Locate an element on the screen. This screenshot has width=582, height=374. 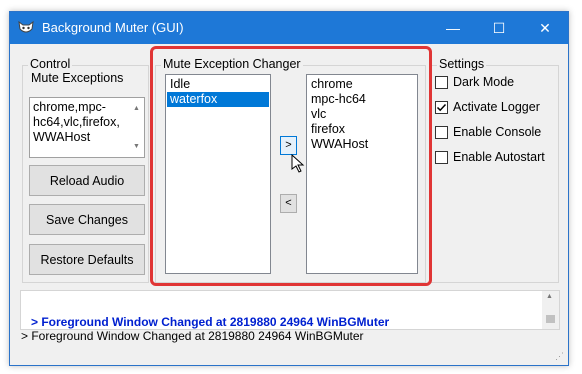
log-scrollbar: ▲ is located at coordinates (550, 310).